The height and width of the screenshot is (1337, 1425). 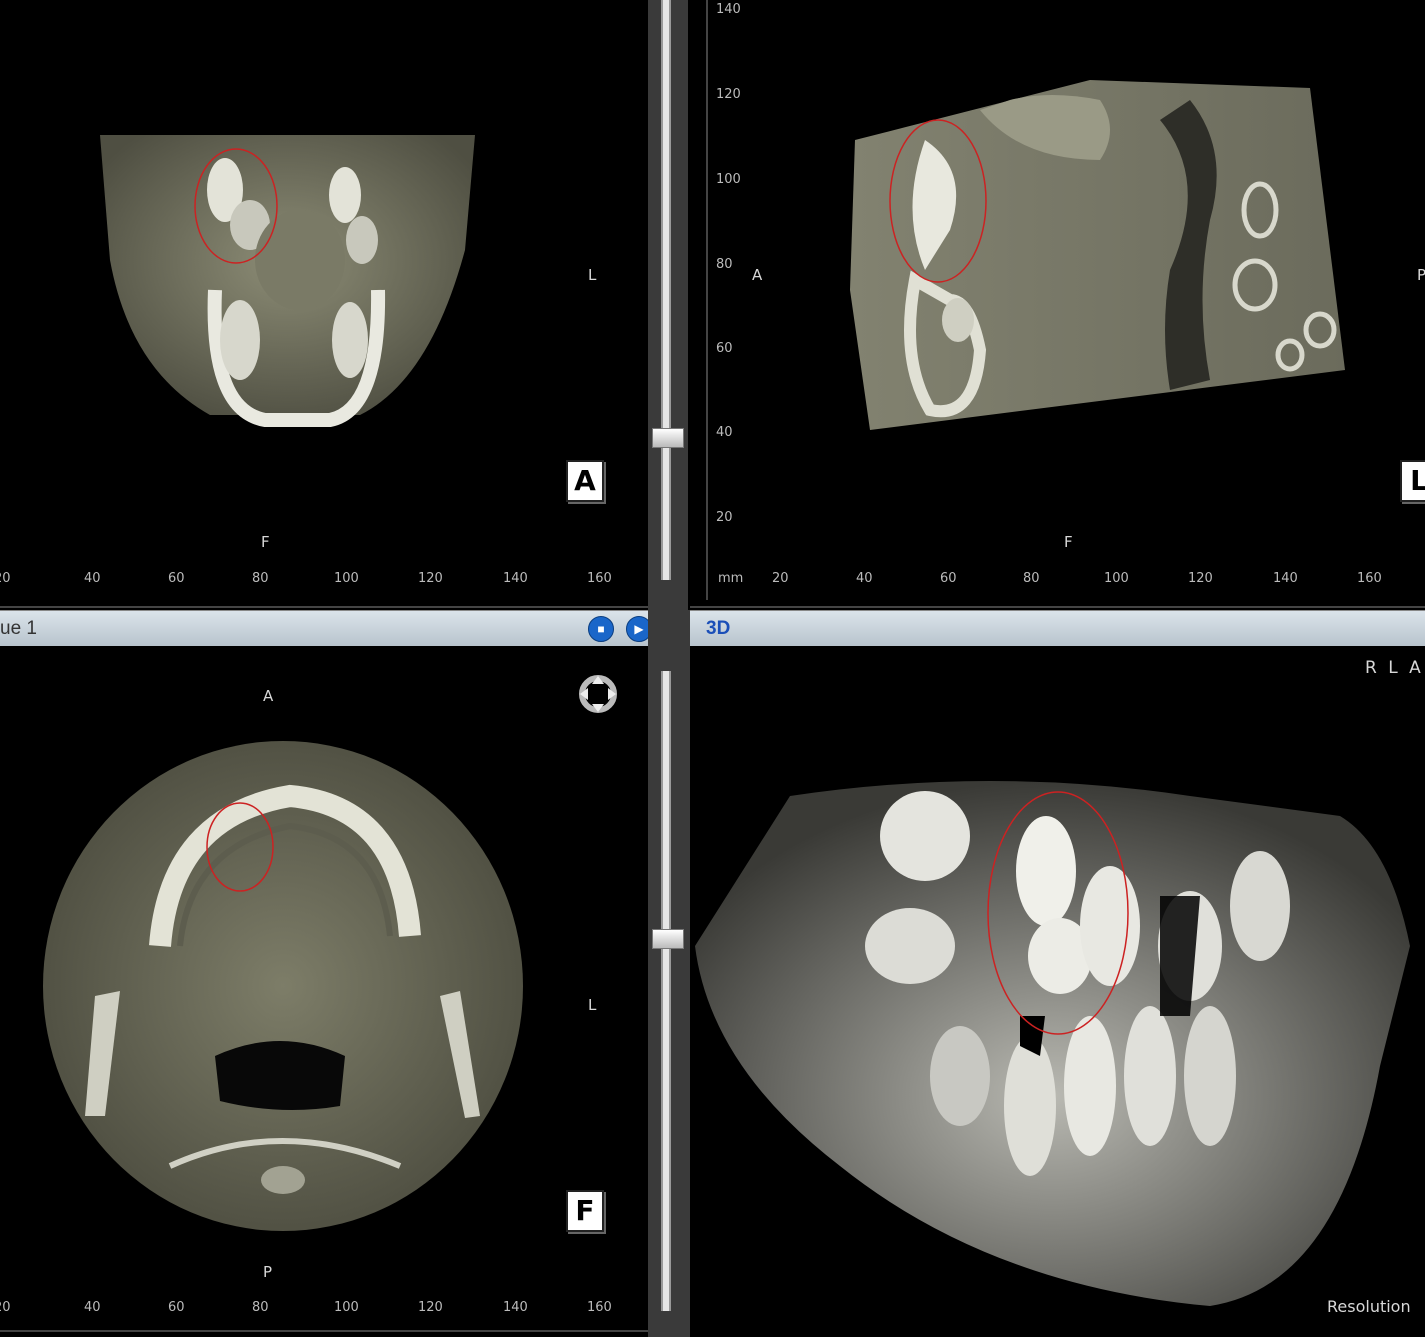 What do you see at coordinates (757, 275) in the screenshot?
I see `orientation-label-left: A` at bounding box center [757, 275].